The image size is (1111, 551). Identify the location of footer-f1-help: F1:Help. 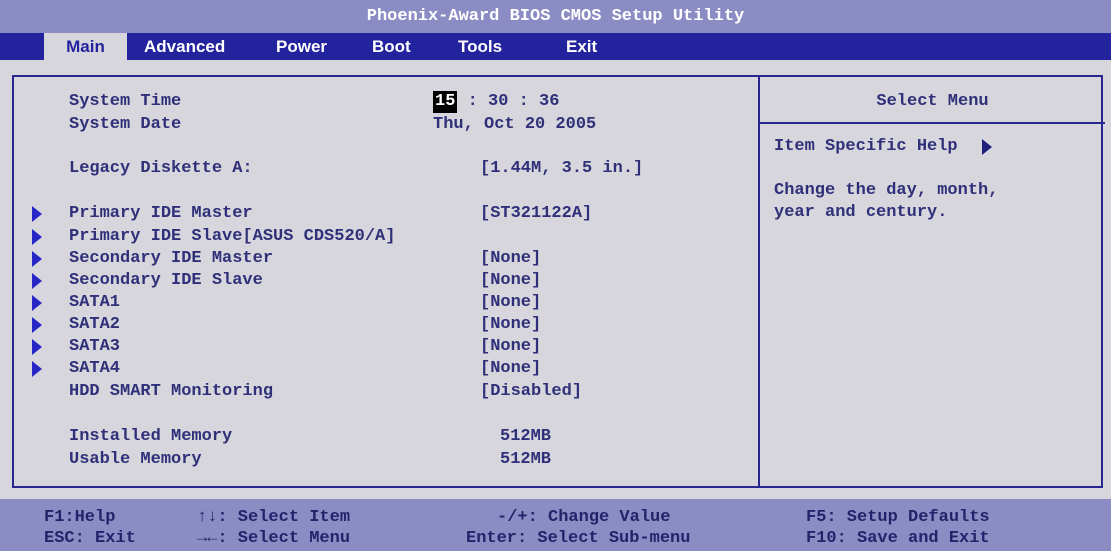
(80, 517).